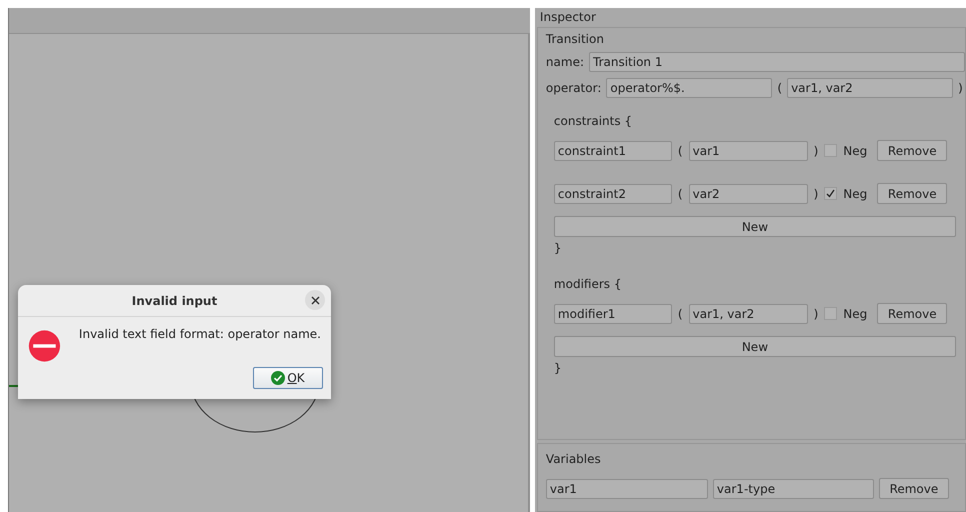  What do you see at coordinates (565, 62) in the screenshot?
I see `field-label: name:` at bounding box center [565, 62].